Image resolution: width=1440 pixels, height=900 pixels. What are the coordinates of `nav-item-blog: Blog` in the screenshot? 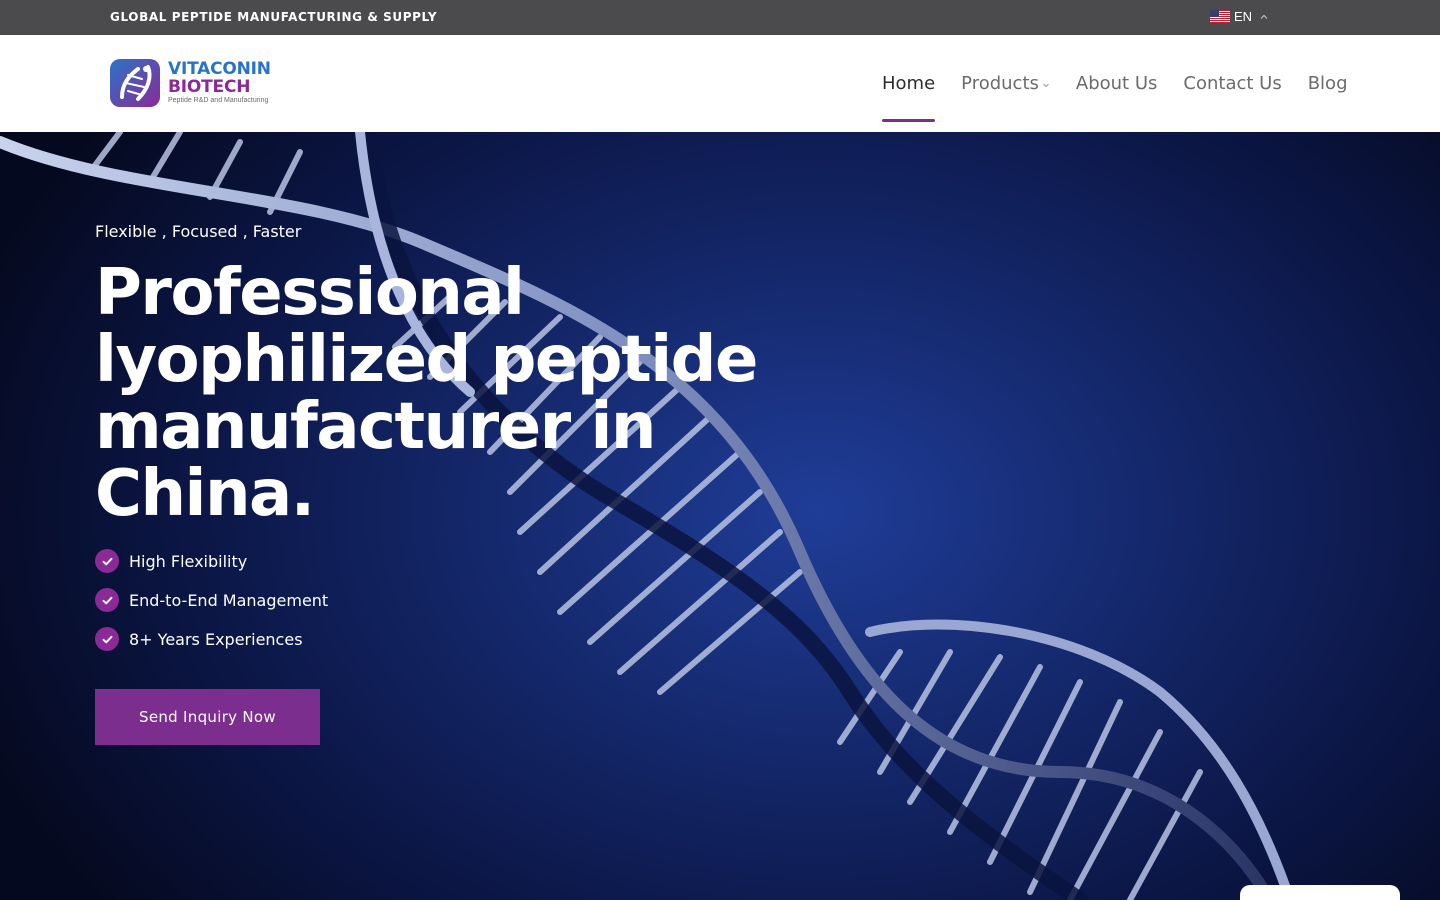 It's located at (1328, 83).